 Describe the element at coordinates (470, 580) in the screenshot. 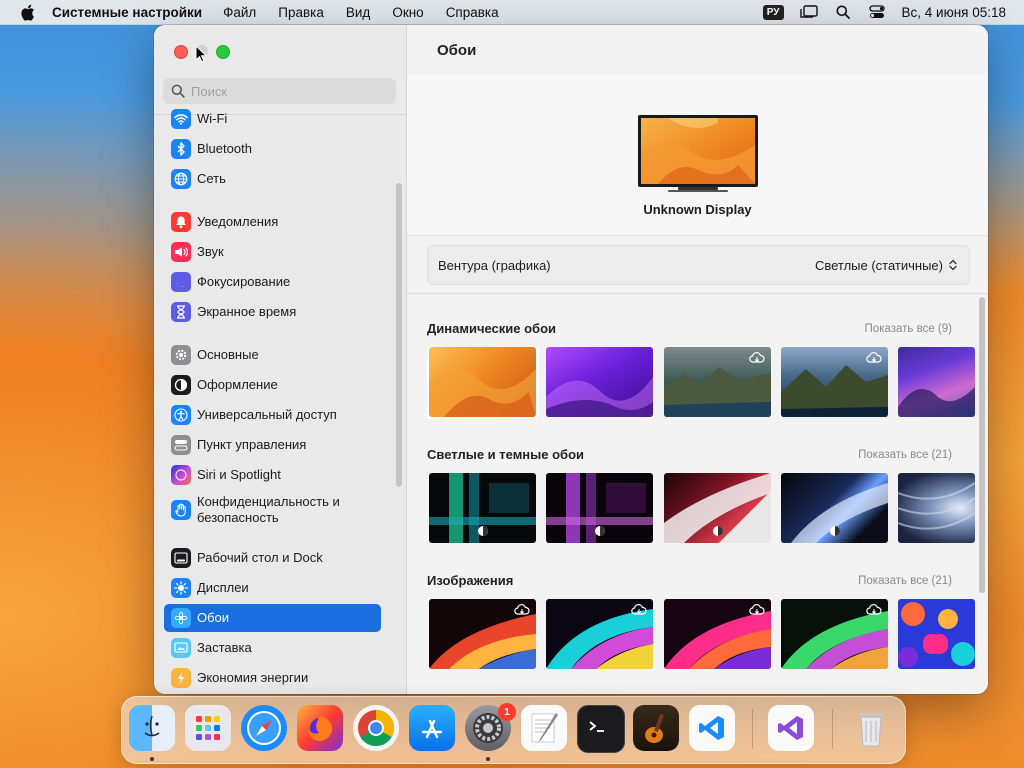

I see `section-title-pictures: Изображения` at that location.